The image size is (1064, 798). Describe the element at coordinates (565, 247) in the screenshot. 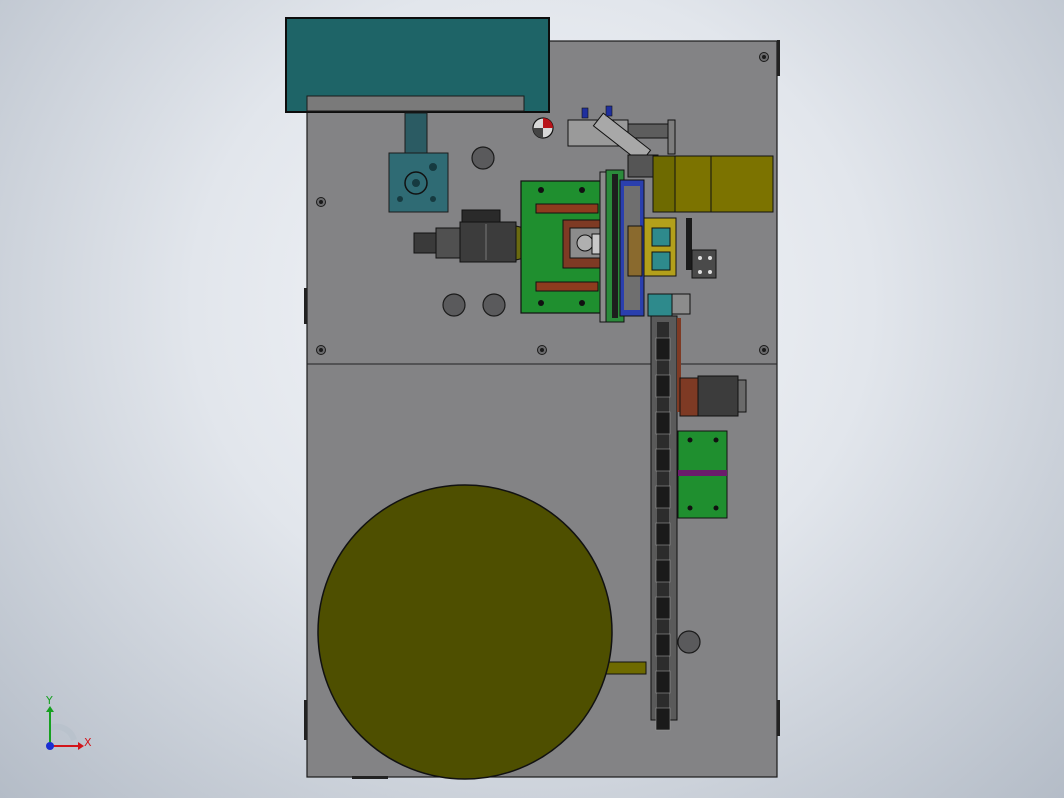

I see `green-mount-plate` at that location.